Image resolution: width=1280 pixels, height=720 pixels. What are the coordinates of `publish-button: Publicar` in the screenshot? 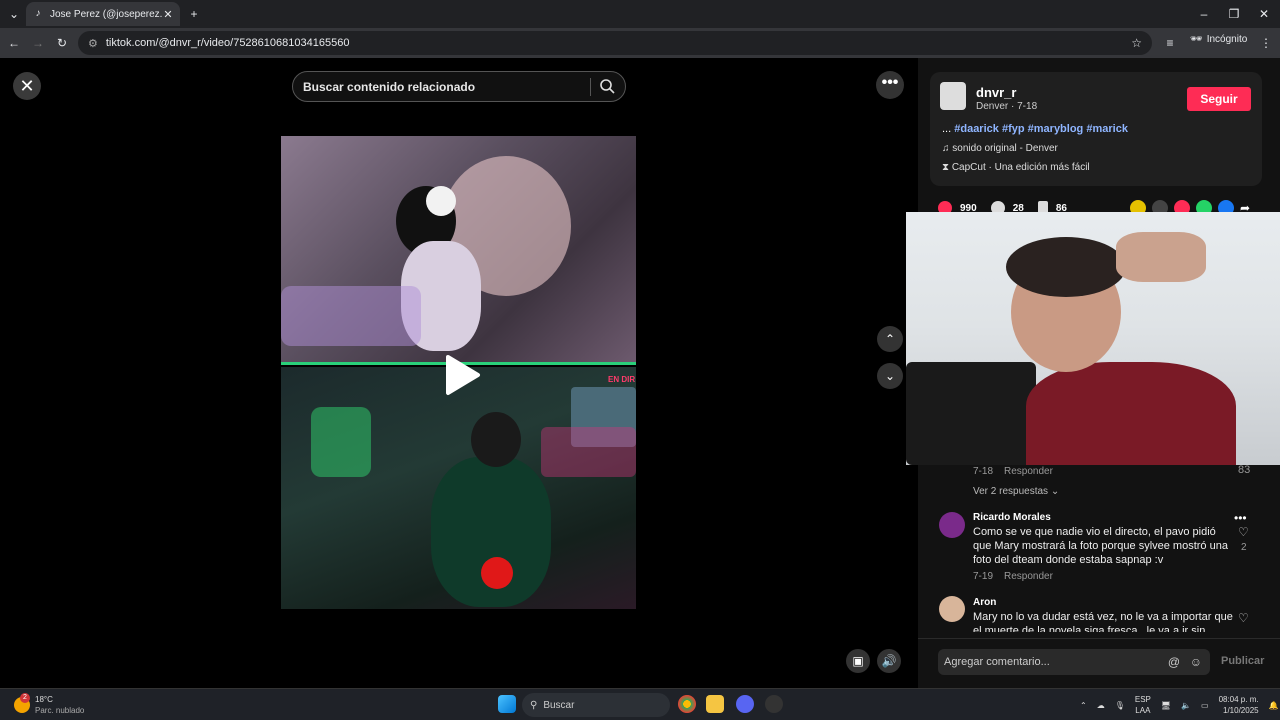 It's located at (1242, 661).